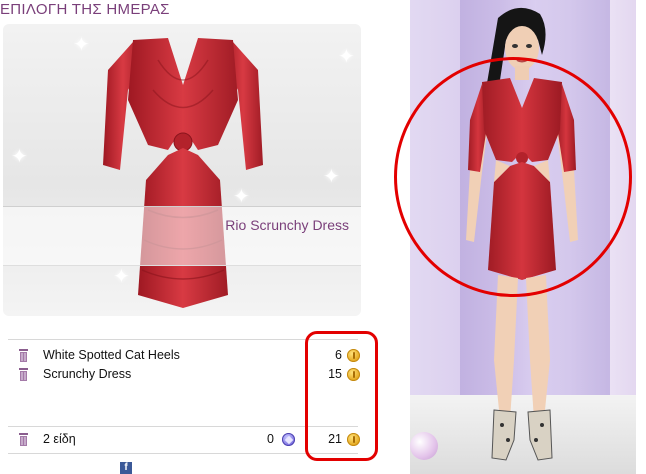 The width and height of the screenshot is (646, 474). What do you see at coordinates (59, 439) in the screenshot?
I see `item-count: 2 είδη` at bounding box center [59, 439].